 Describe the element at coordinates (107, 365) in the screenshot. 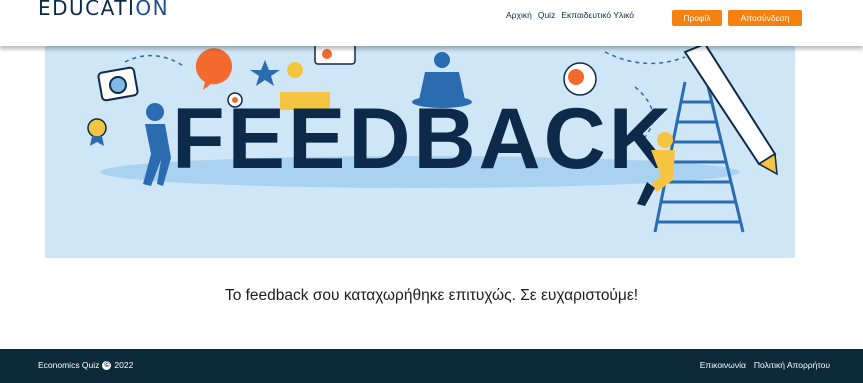

I see `copyright-icon: ©` at that location.